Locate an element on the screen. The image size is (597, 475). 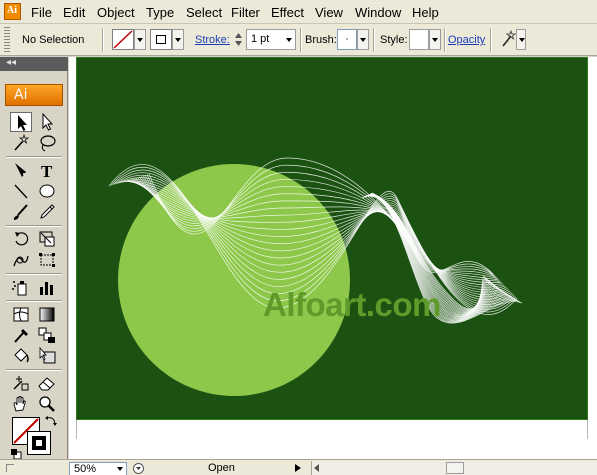
ellipse-tool is located at coordinates (47, 191).